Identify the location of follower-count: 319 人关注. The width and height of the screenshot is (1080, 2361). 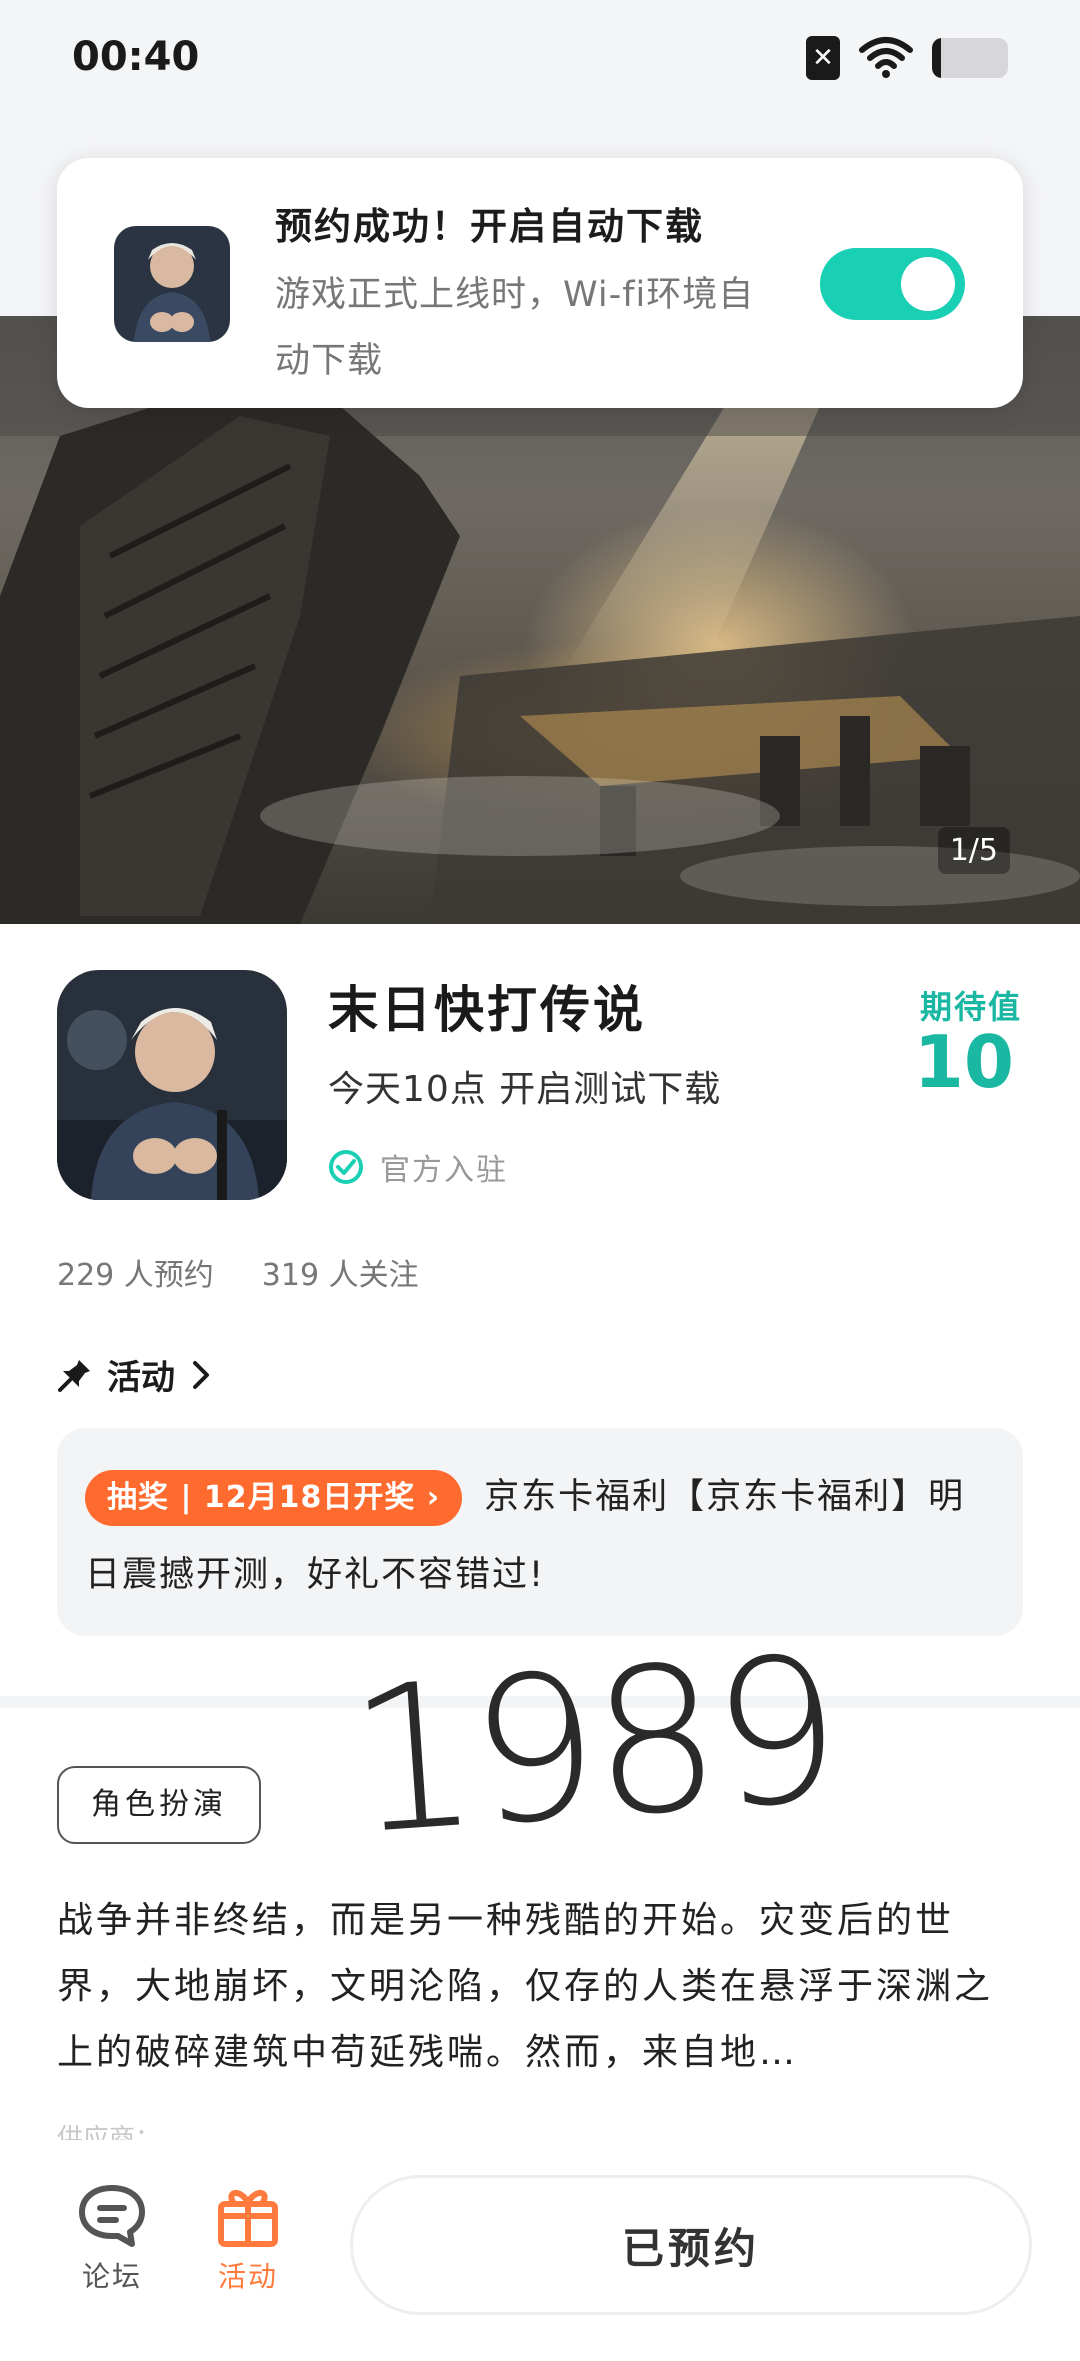
(340, 1275).